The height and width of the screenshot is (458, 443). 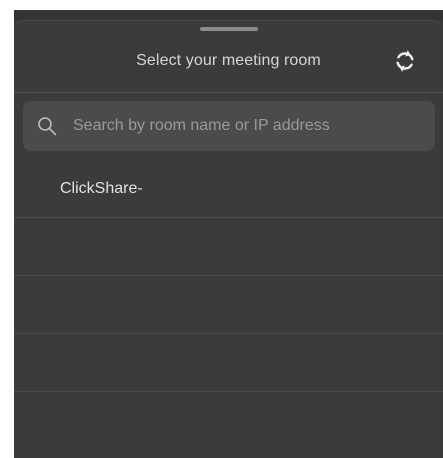 What do you see at coordinates (101, 188) in the screenshot?
I see `room-name: ClickShare-` at bounding box center [101, 188].